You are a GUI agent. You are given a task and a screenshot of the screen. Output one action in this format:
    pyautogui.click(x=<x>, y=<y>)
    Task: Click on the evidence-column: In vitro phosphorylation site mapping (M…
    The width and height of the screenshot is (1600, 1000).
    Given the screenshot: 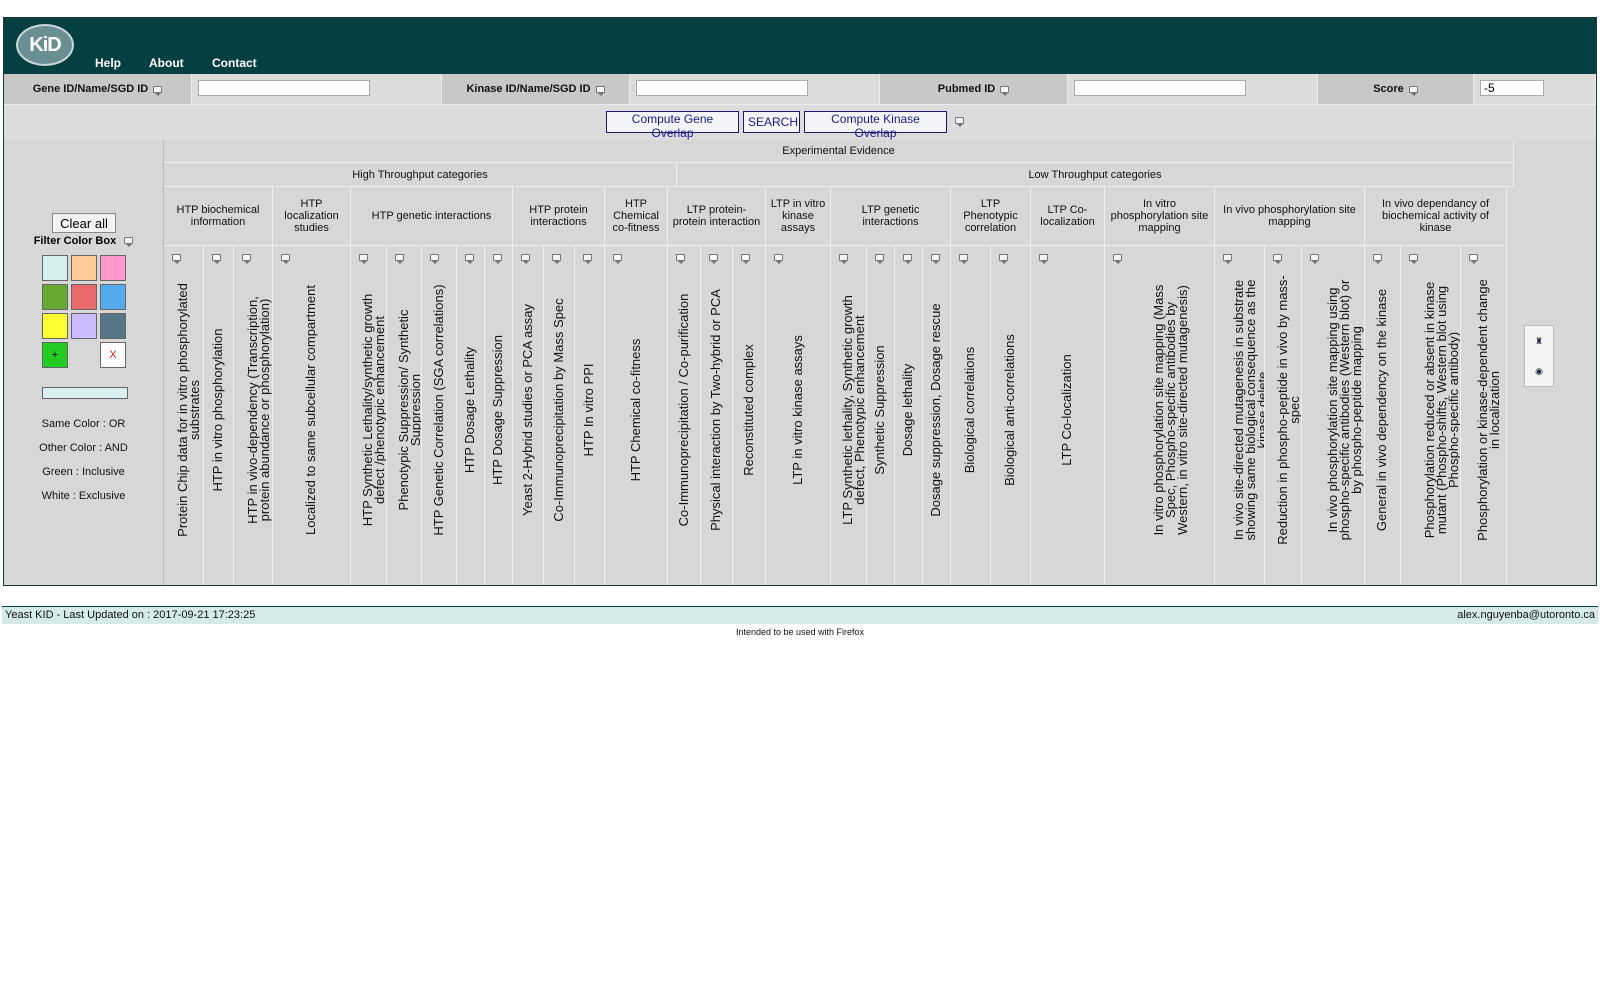 What is the action you would take?
    pyautogui.click(x=1160, y=415)
    